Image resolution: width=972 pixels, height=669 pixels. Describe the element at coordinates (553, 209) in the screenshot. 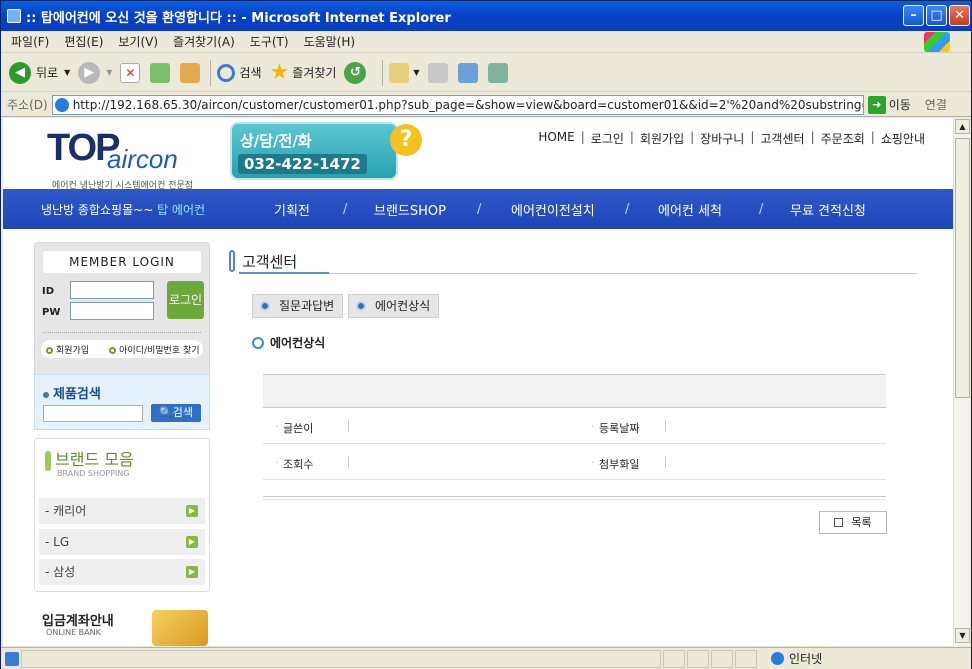

I see `gnb-relocation: 에어컨이전설치` at that location.